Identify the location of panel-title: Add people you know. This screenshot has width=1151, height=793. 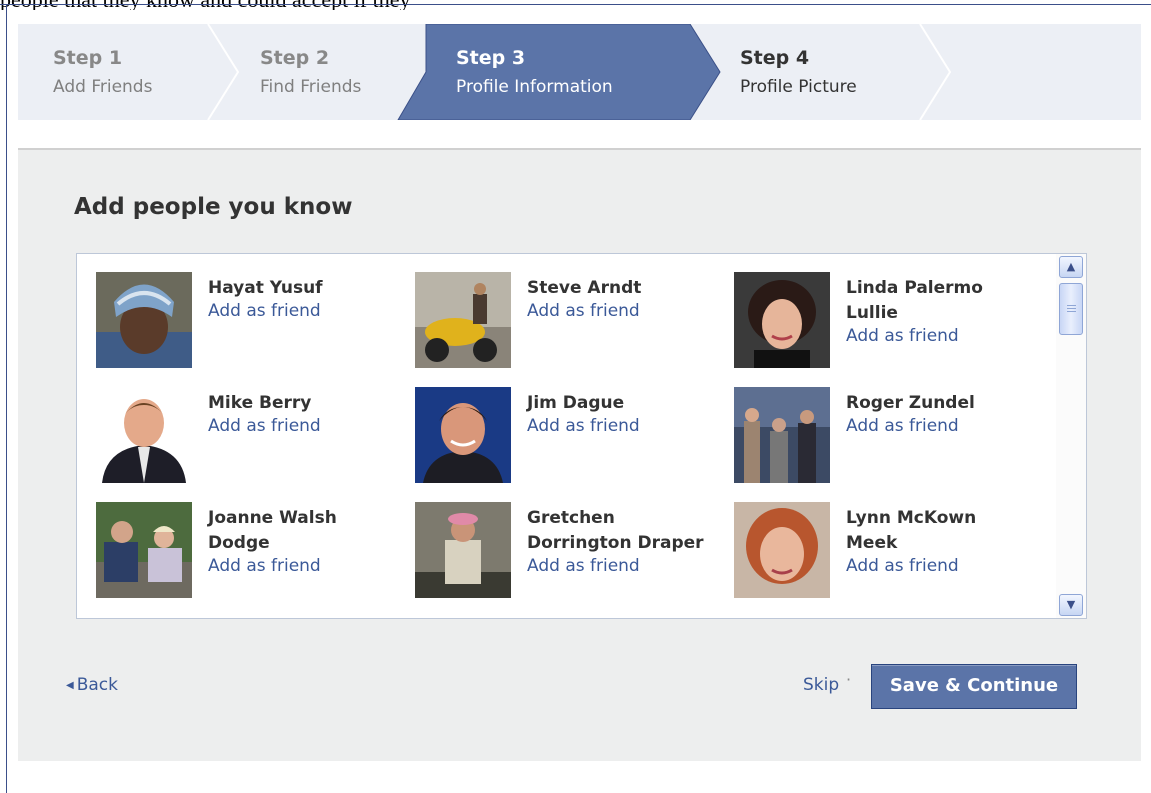
(213, 207).